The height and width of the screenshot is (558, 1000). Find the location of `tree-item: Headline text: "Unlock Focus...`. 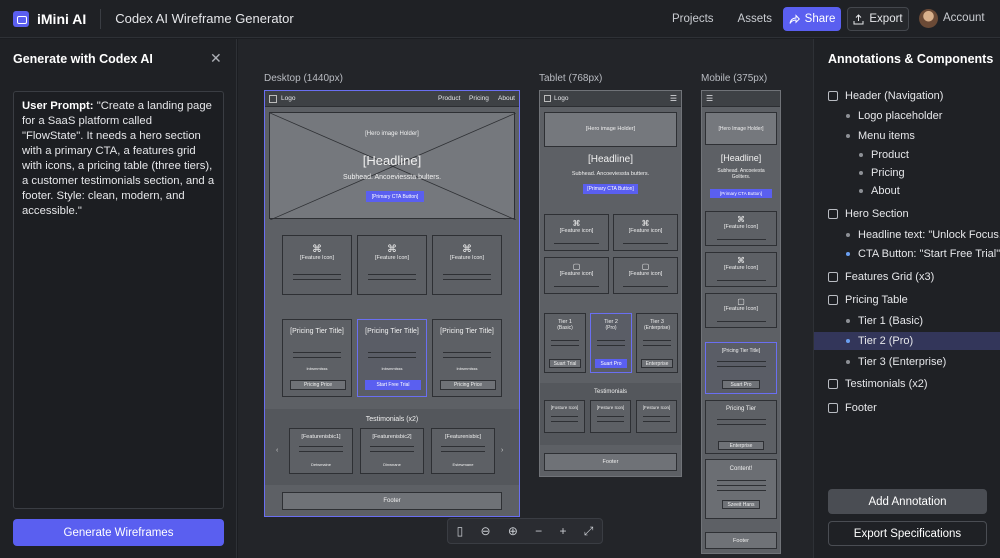

tree-item: Headline text: "Unlock Focus... is located at coordinates (907, 235).